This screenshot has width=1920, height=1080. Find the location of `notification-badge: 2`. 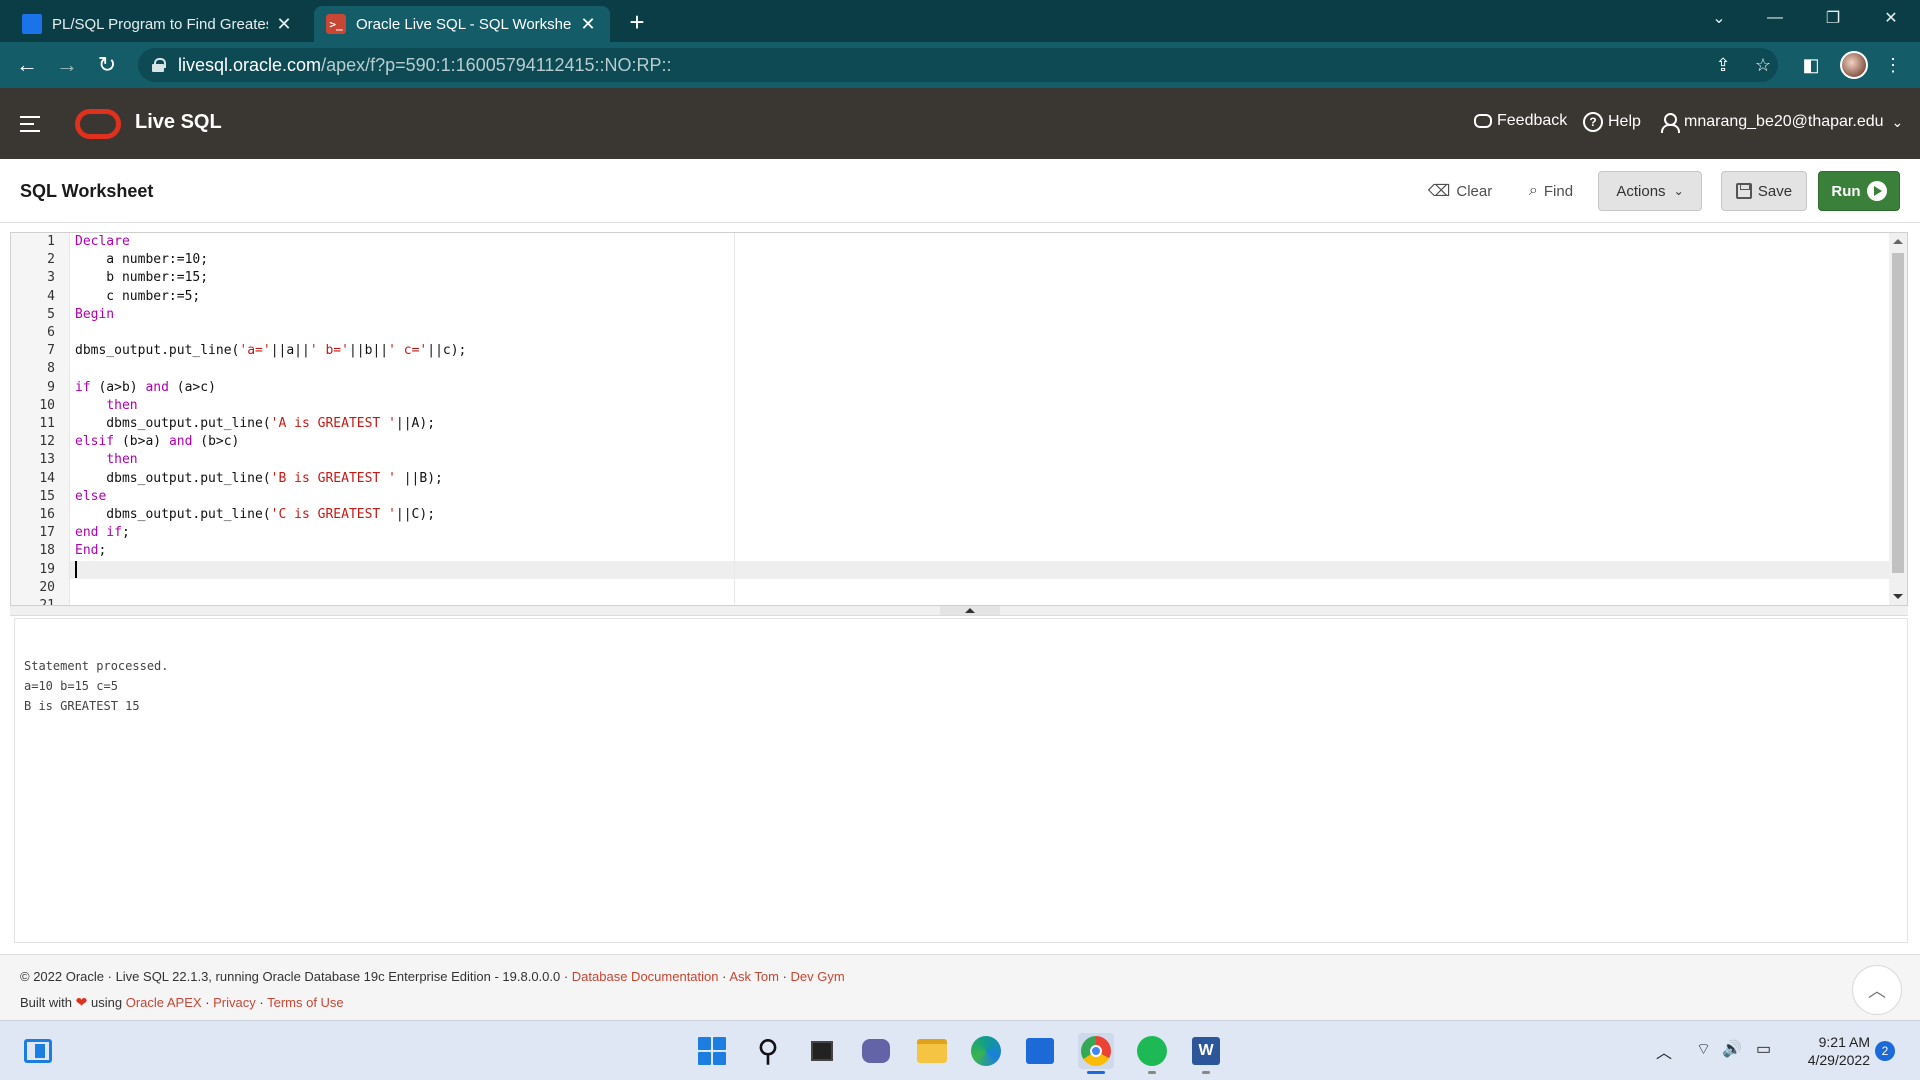

notification-badge: 2 is located at coordinates (1885, 1051).